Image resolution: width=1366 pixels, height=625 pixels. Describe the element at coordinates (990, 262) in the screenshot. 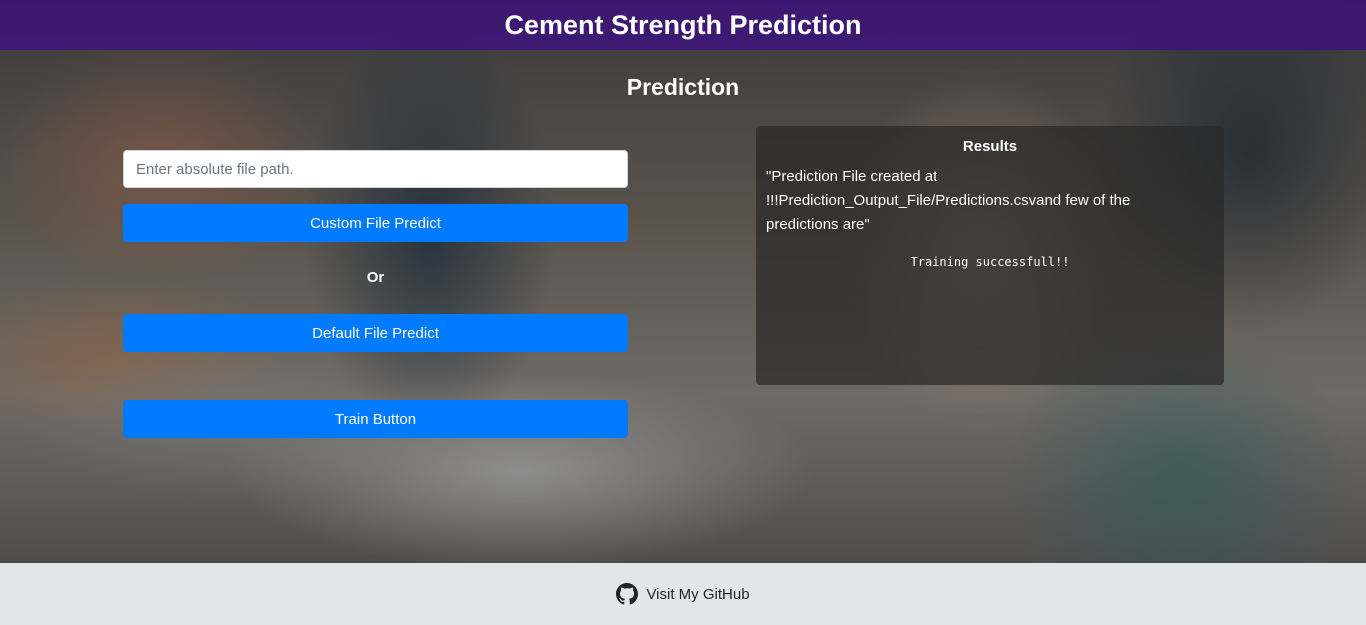

I see `results-output: Training successfull!!` at that location.